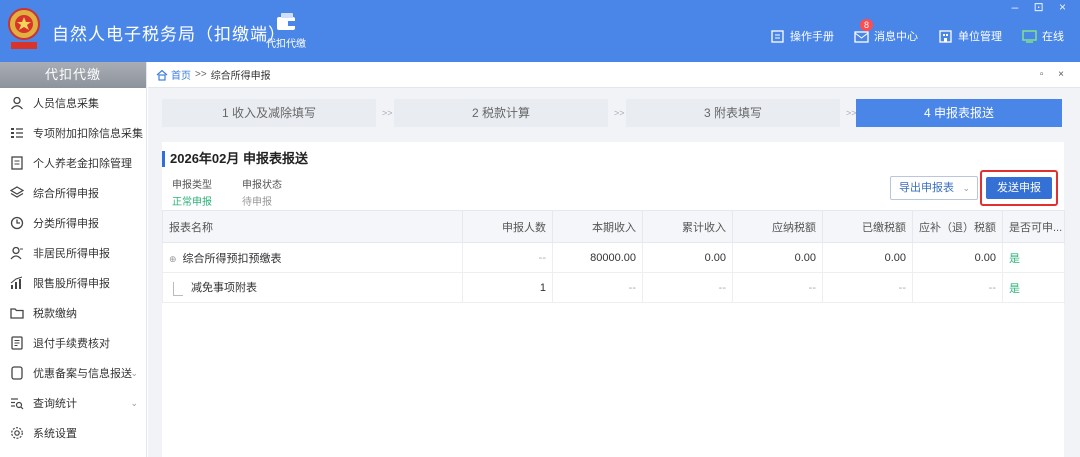 The image size is (1080, 457). What do you see at coordinates (733, 113) in the screenshot?
I see `step-attachment: 3 附表填写` at bounding box center [733, 113].